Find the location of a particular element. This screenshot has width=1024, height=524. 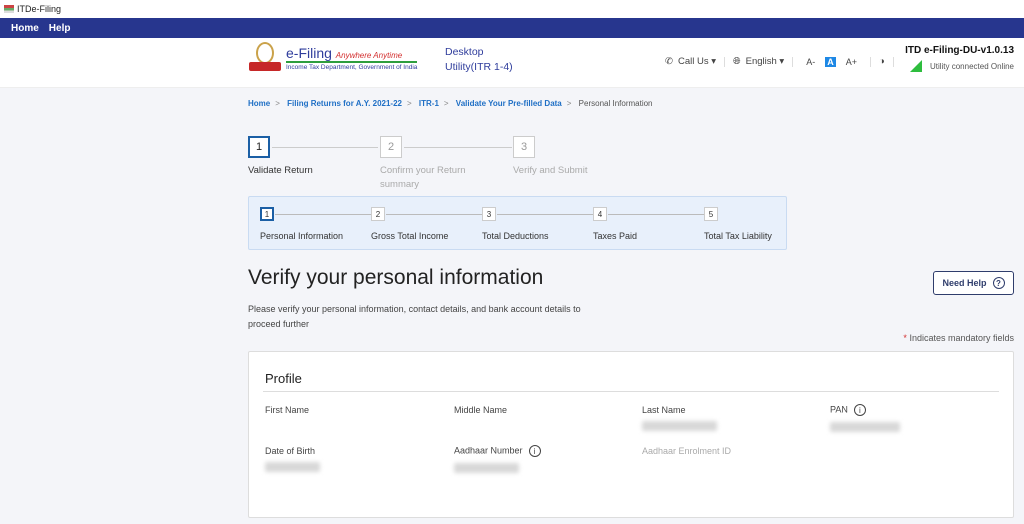

menu-help: Help is located at coordinates (60, 28).